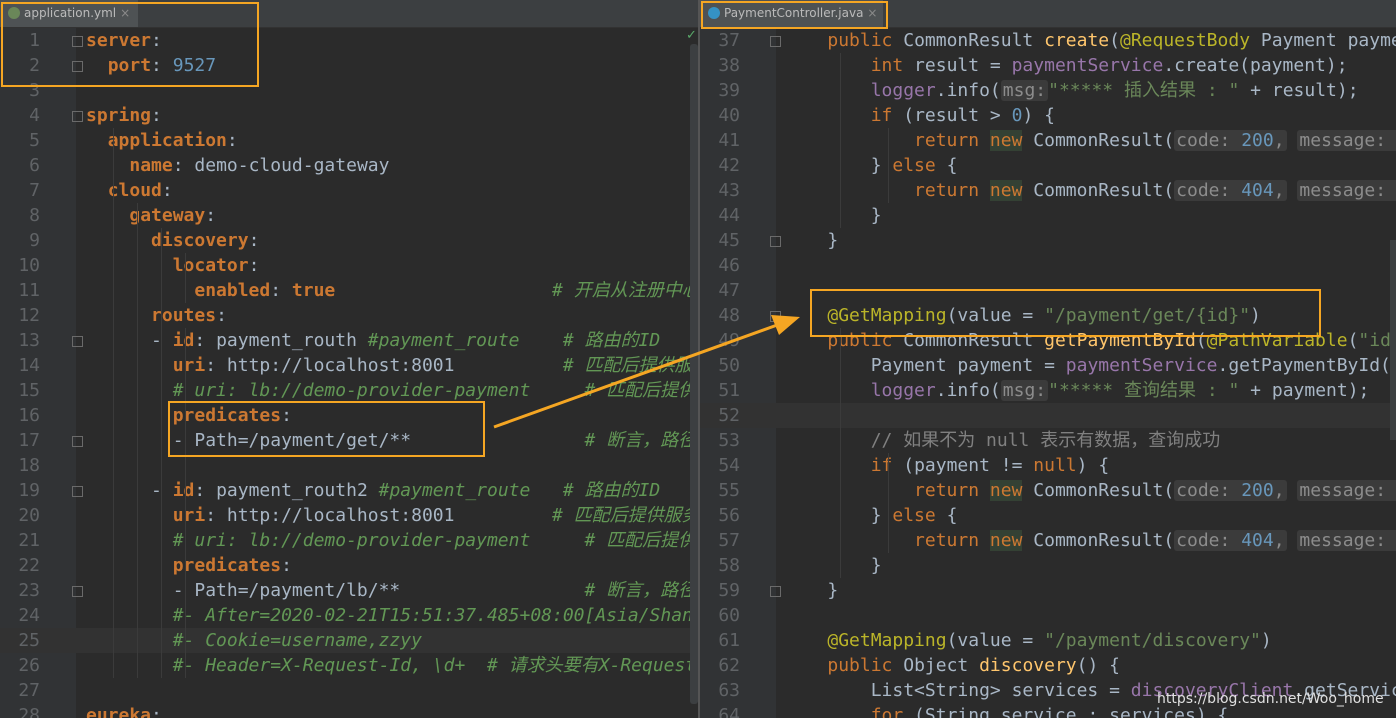 This screenshot has height=718, width=1396. I want to click on code-line: name: demo-cloud-gateway, so click(237, 165).